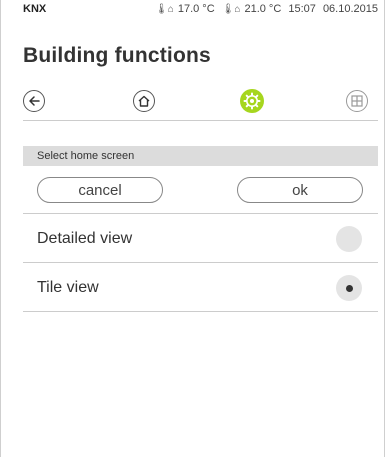 Image resolution: width=385 pixels, height=457 pixels. Describe the element at coordinates (300, 190) in the screenshot. I see `ok-button: ok` at that location.